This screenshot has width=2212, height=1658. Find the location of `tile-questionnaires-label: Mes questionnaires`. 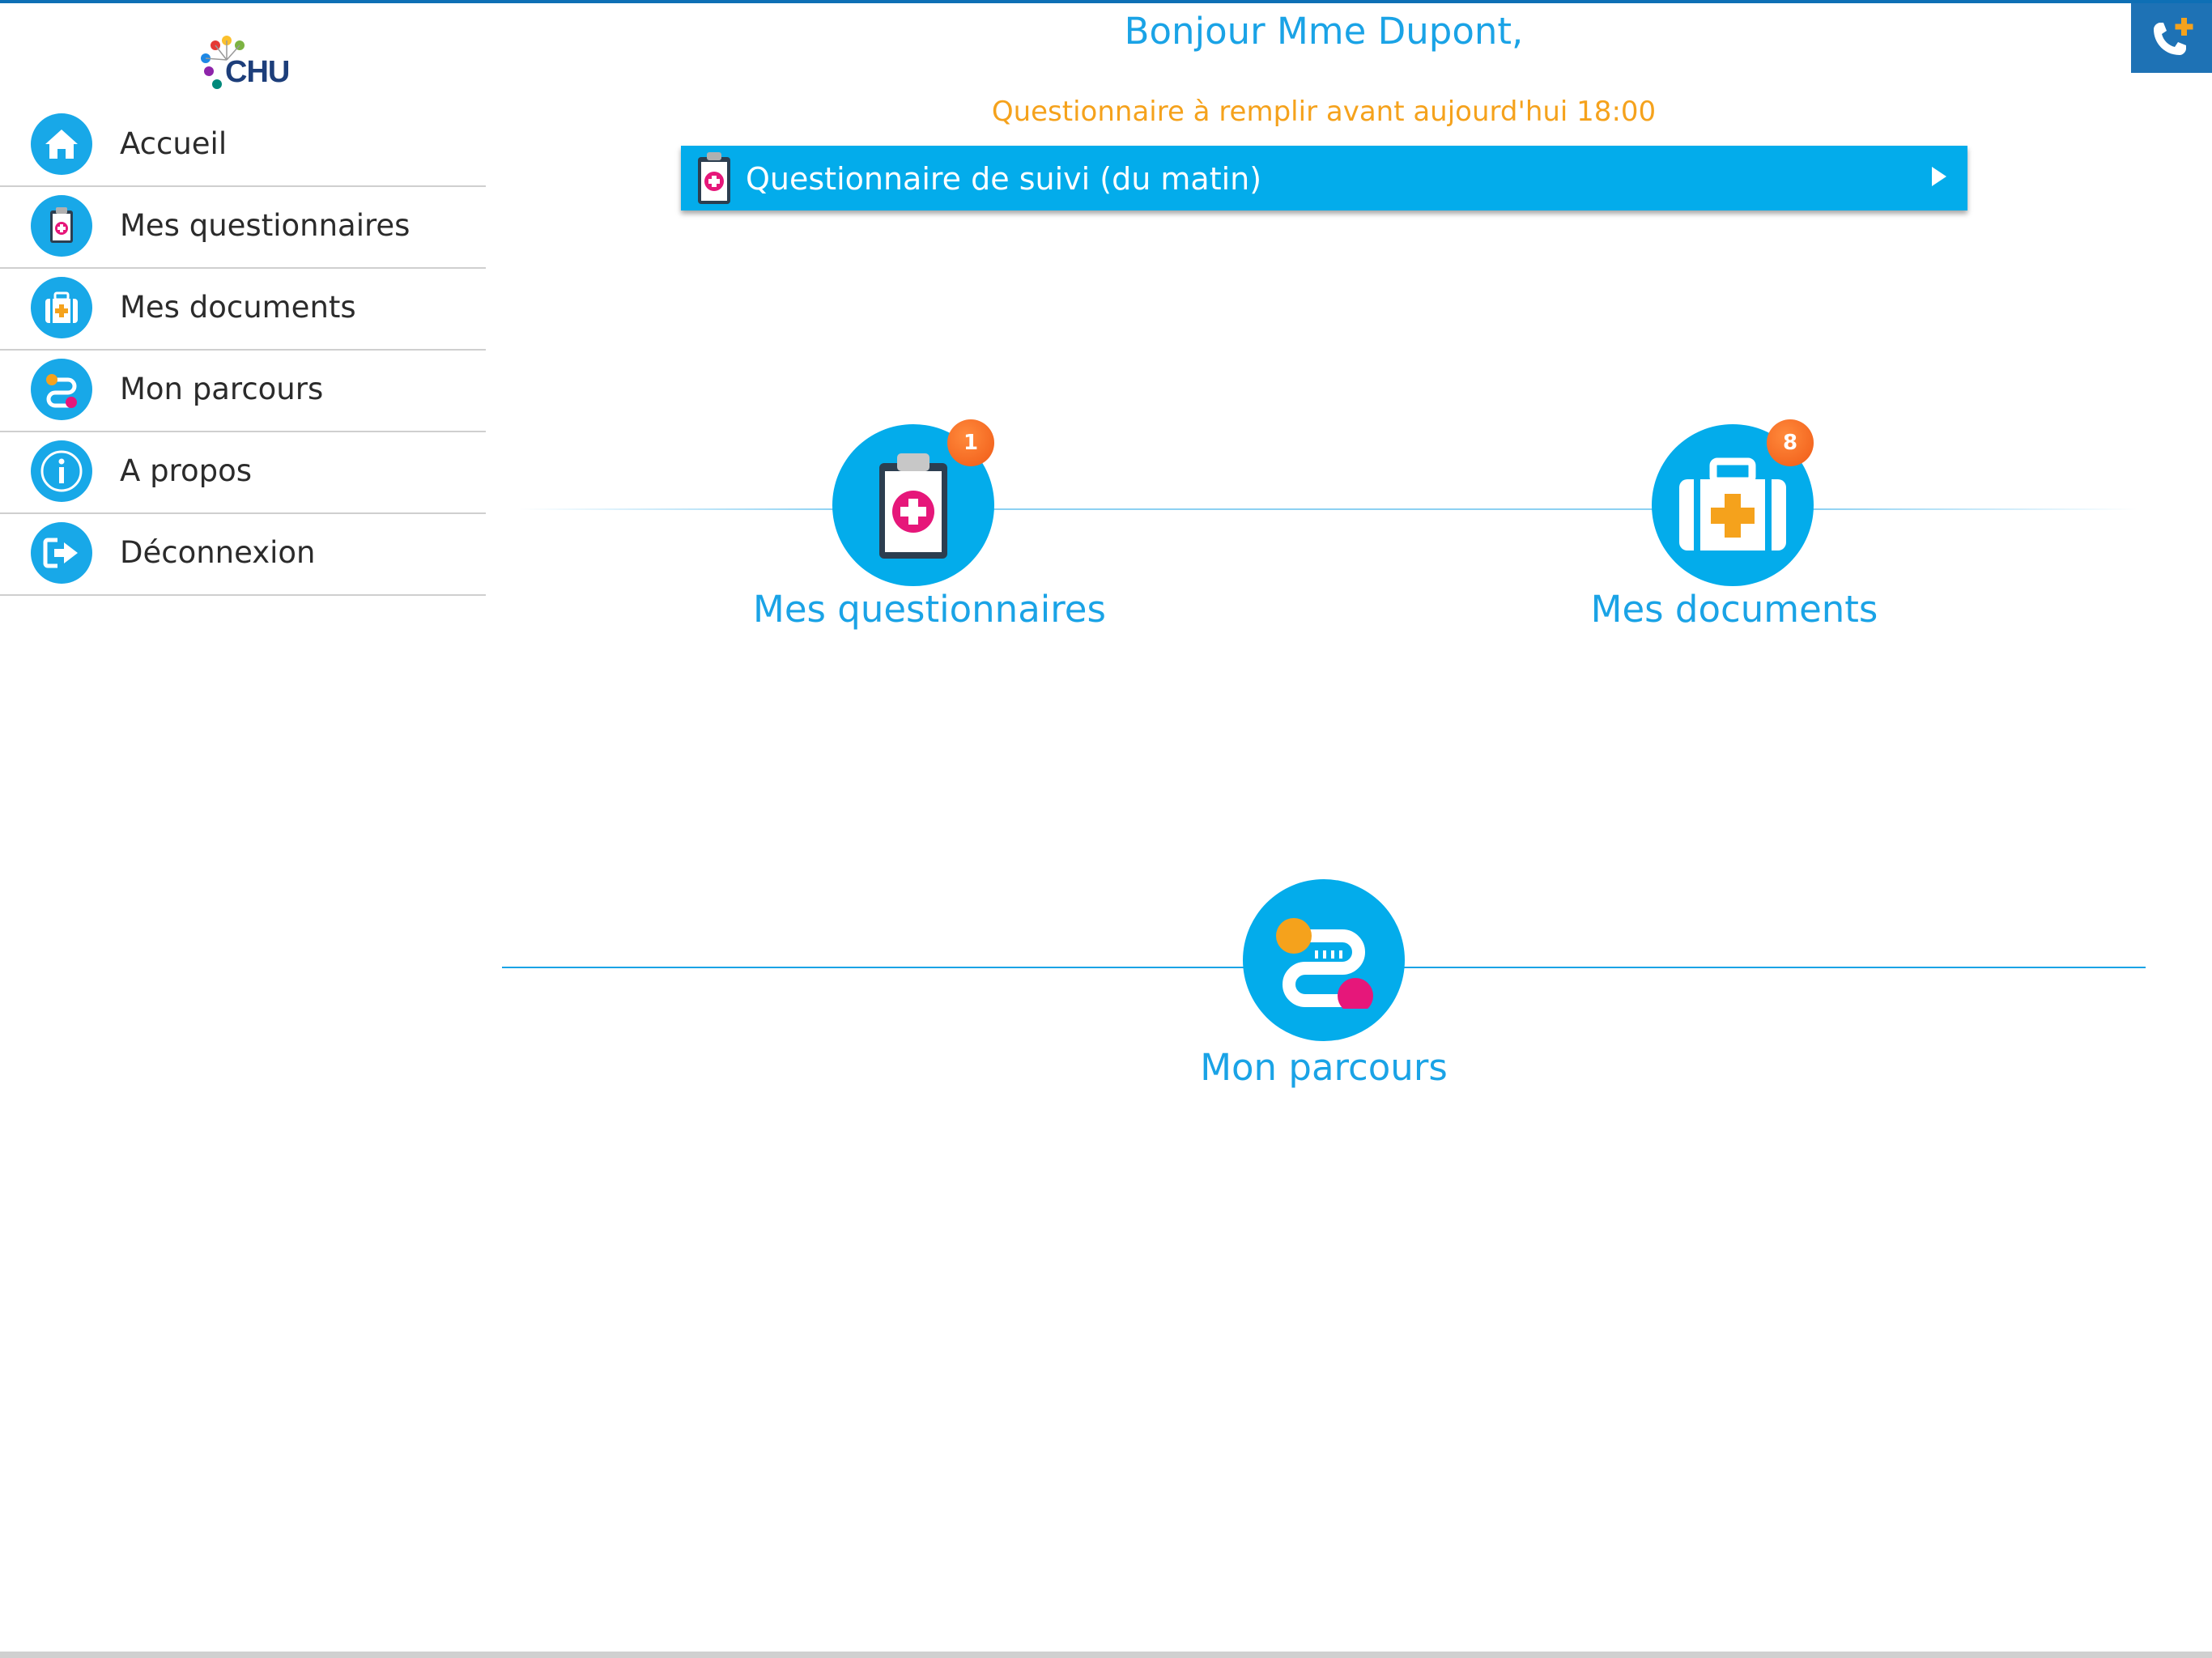

tile-questionnaires-label: Mes questionnaires is located at coordinates (929, 609).